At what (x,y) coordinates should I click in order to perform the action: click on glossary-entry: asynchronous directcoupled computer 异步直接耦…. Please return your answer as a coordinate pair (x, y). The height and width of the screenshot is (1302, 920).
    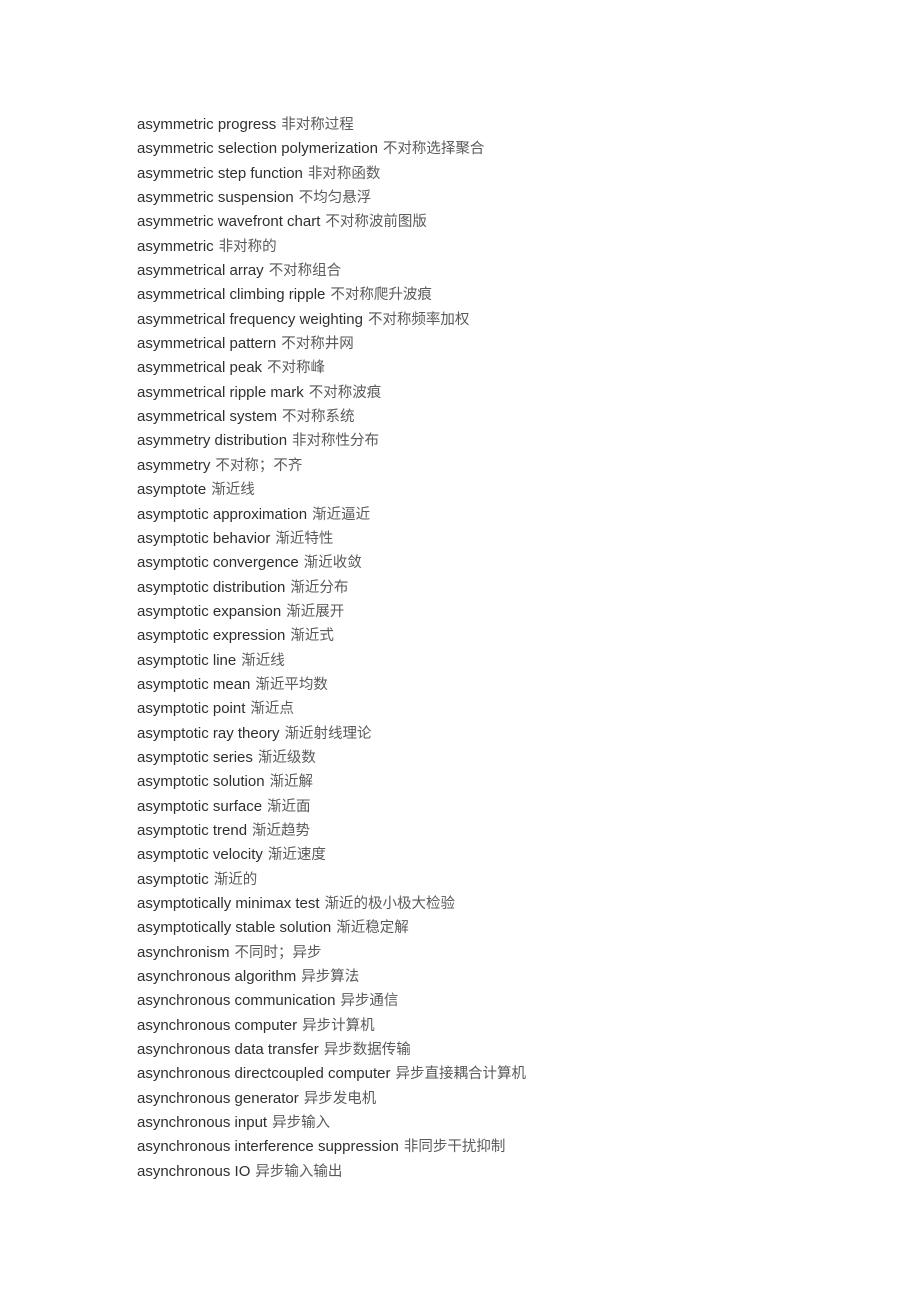
    Looking at the image, I should click on (528, 1074).